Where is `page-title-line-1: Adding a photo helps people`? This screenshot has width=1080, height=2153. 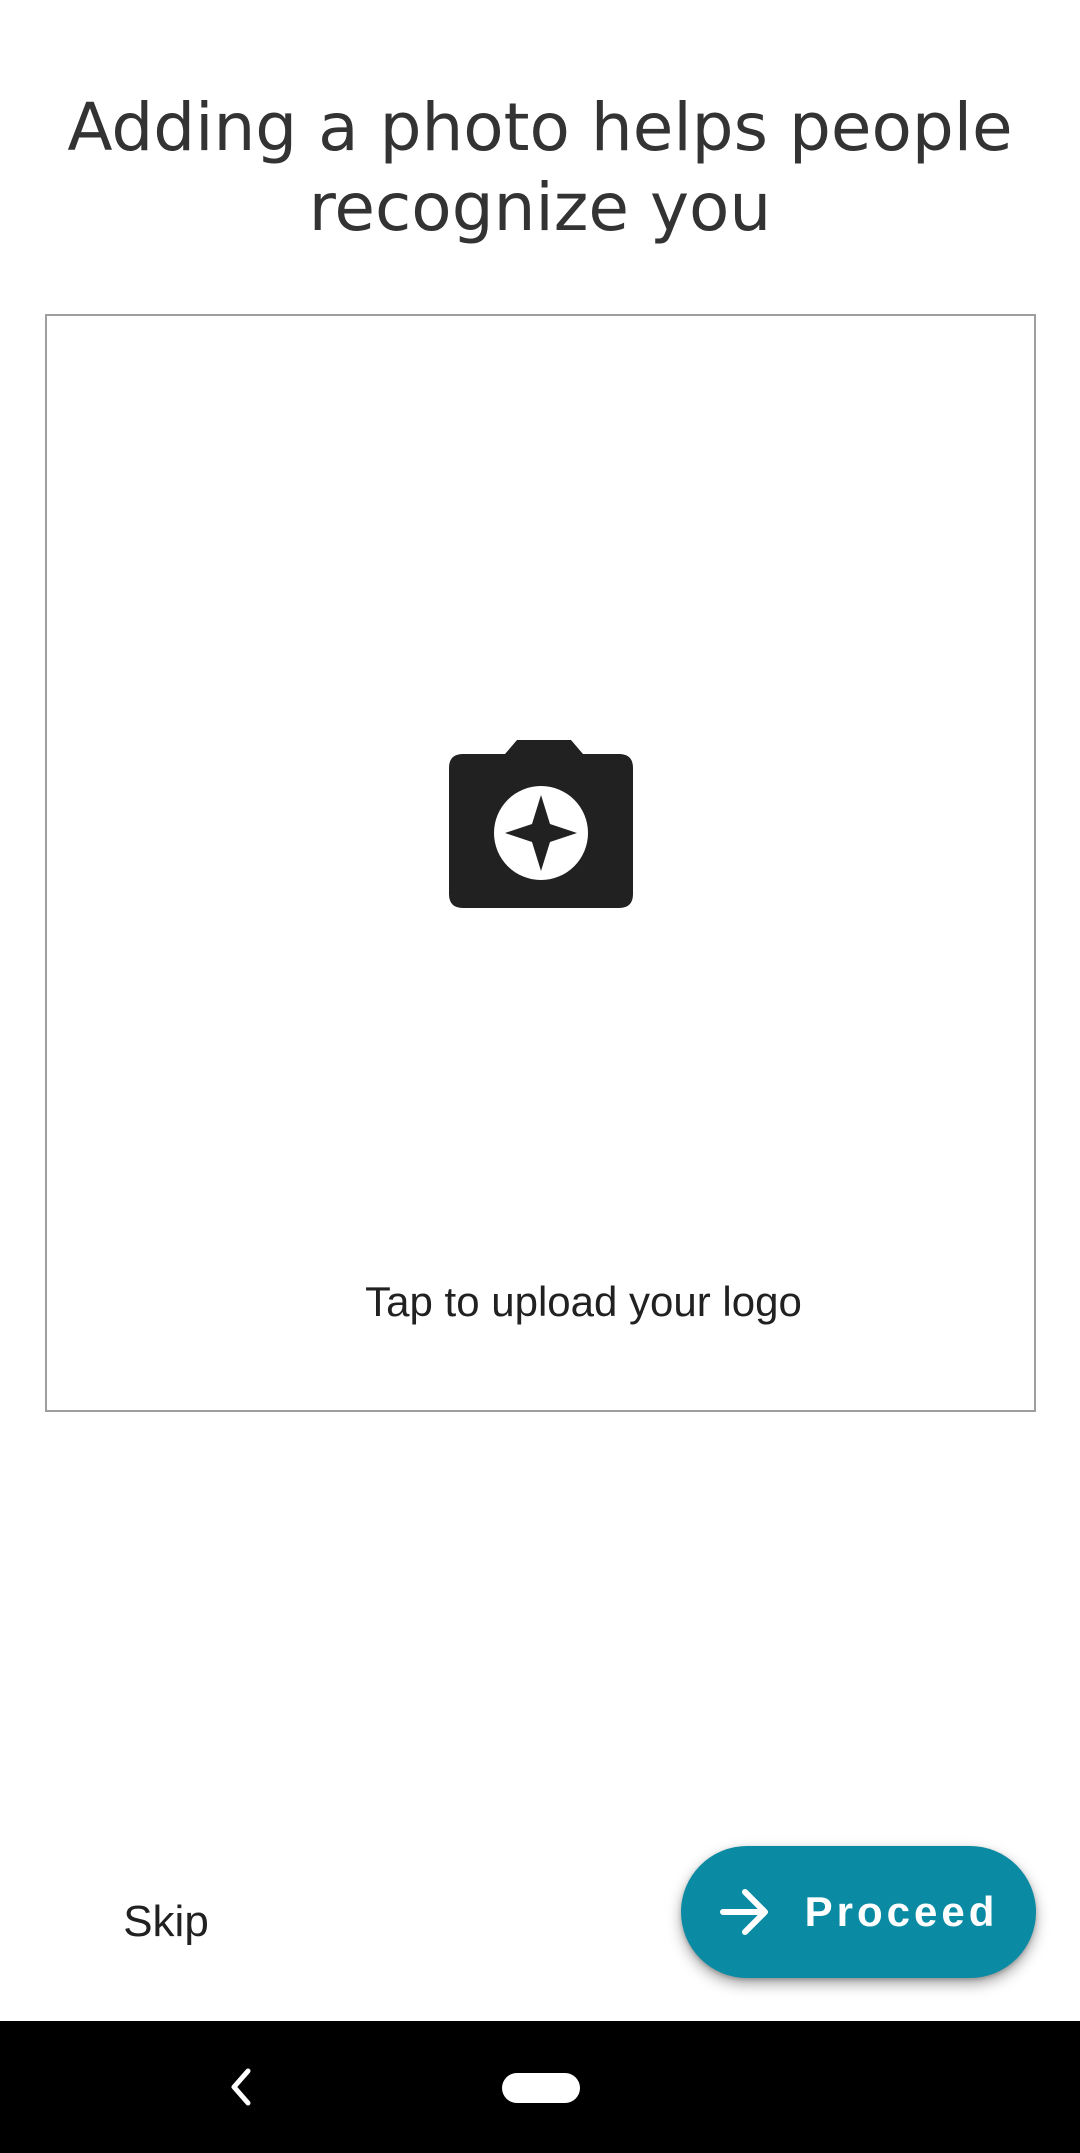
page-title-line-1: Adding a photo helps people is located at coordinates (540, 127).